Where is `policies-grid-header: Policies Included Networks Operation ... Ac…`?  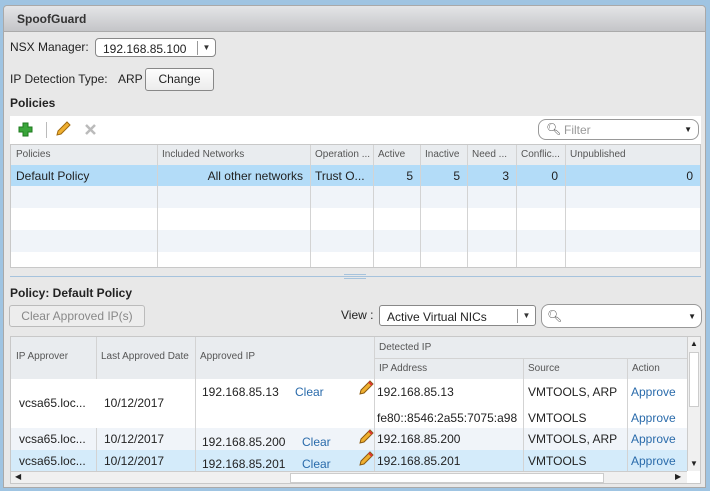
policies-grid-header: Policies Included Networks Operation ... Ac… is located at coordinates (355, 155).